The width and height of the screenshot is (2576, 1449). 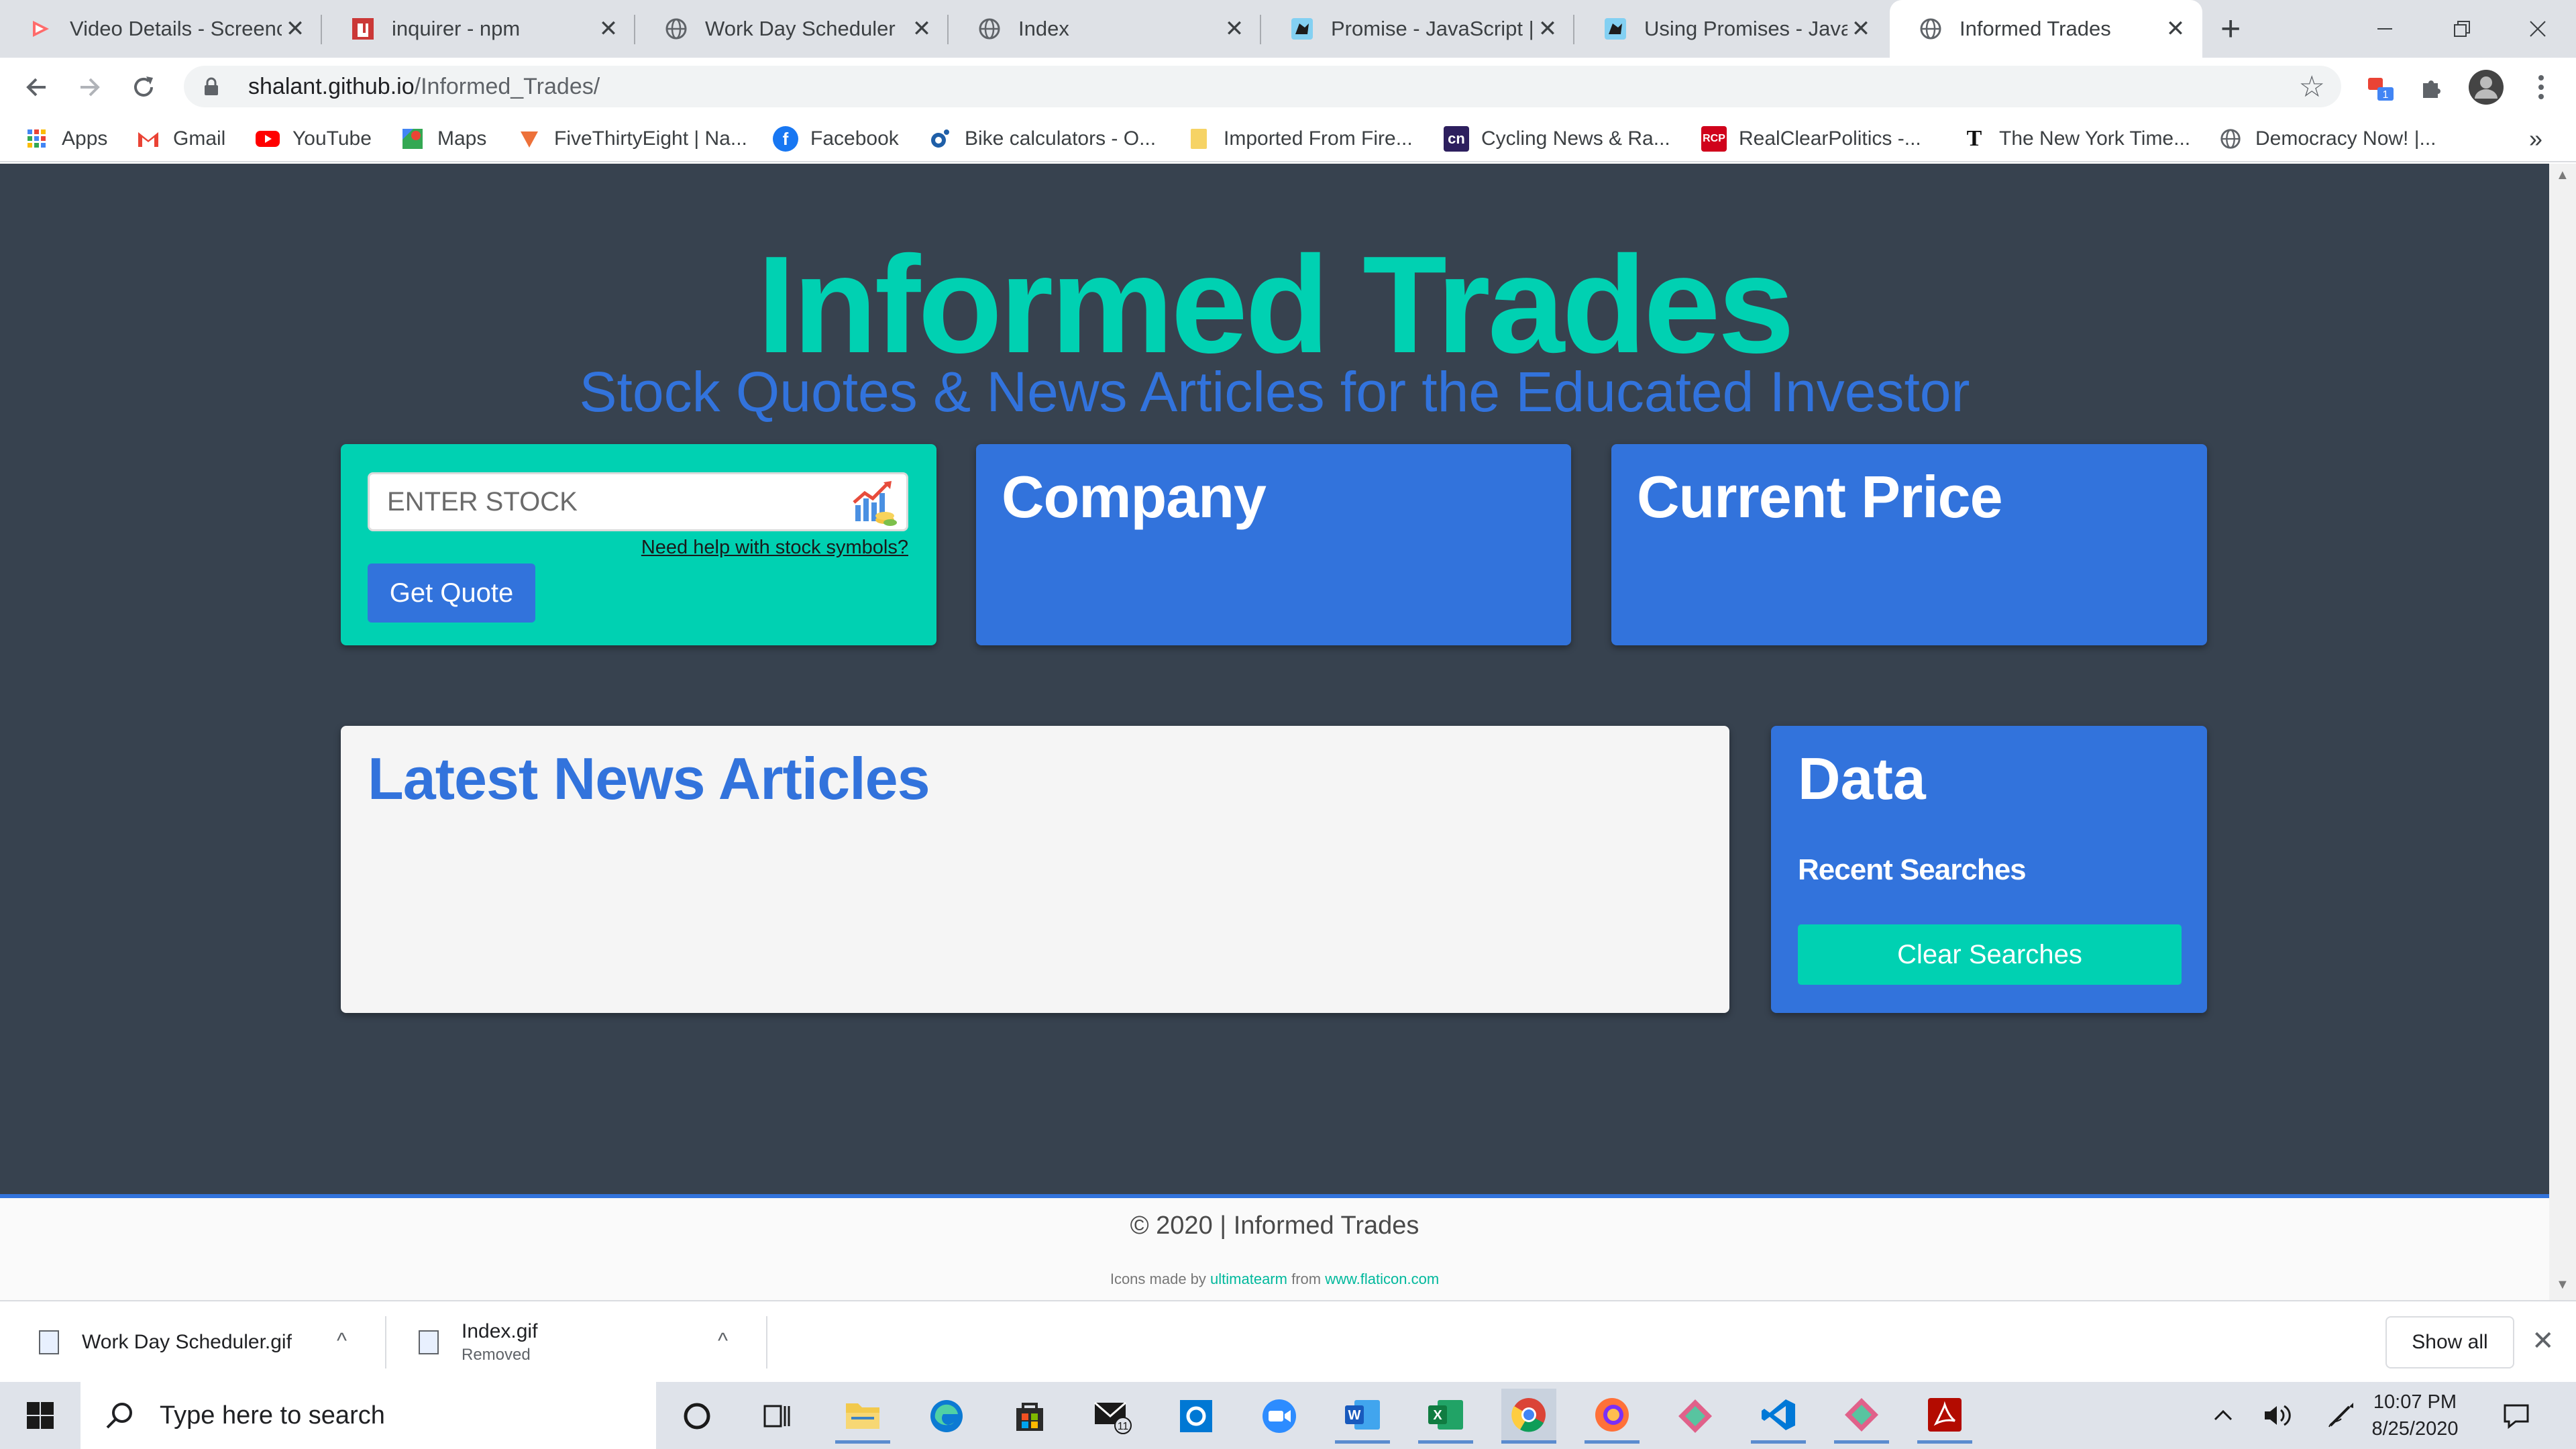 I want to click on footer-copyright: © 2020 | Informed Trades, so click(x=1274, y=1226).